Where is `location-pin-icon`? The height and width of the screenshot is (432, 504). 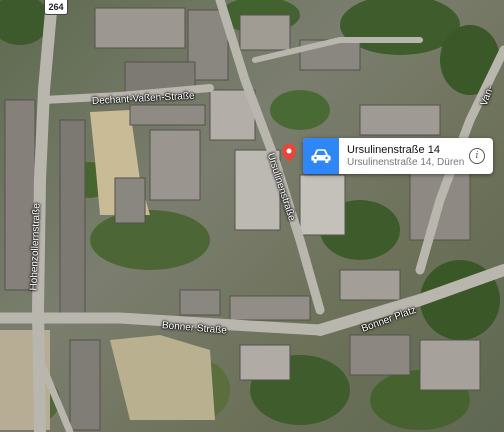
location-pin-icon is located at coordinates (289, 153).